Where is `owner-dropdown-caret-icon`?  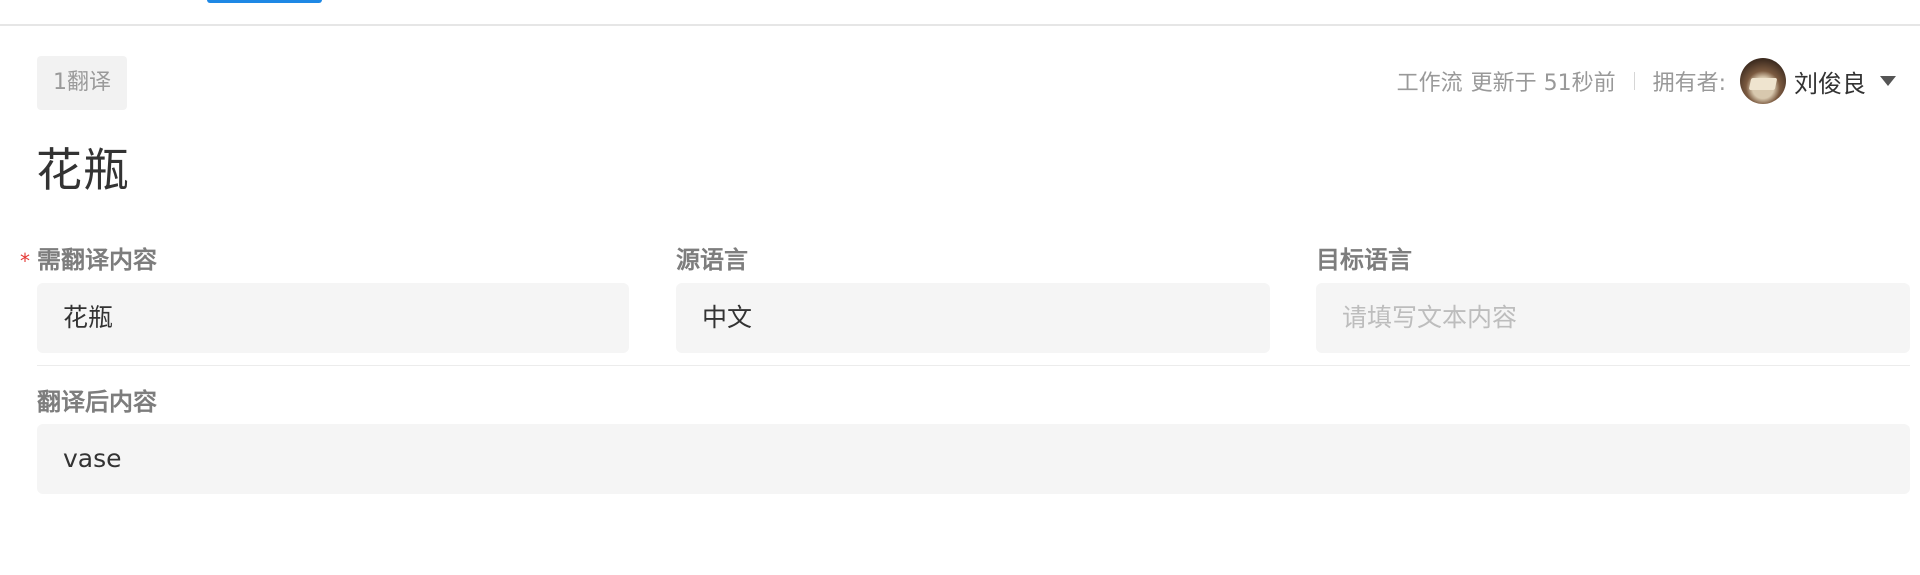
owner-dropdown-caret-icon is located at coordinates (1888, 81).